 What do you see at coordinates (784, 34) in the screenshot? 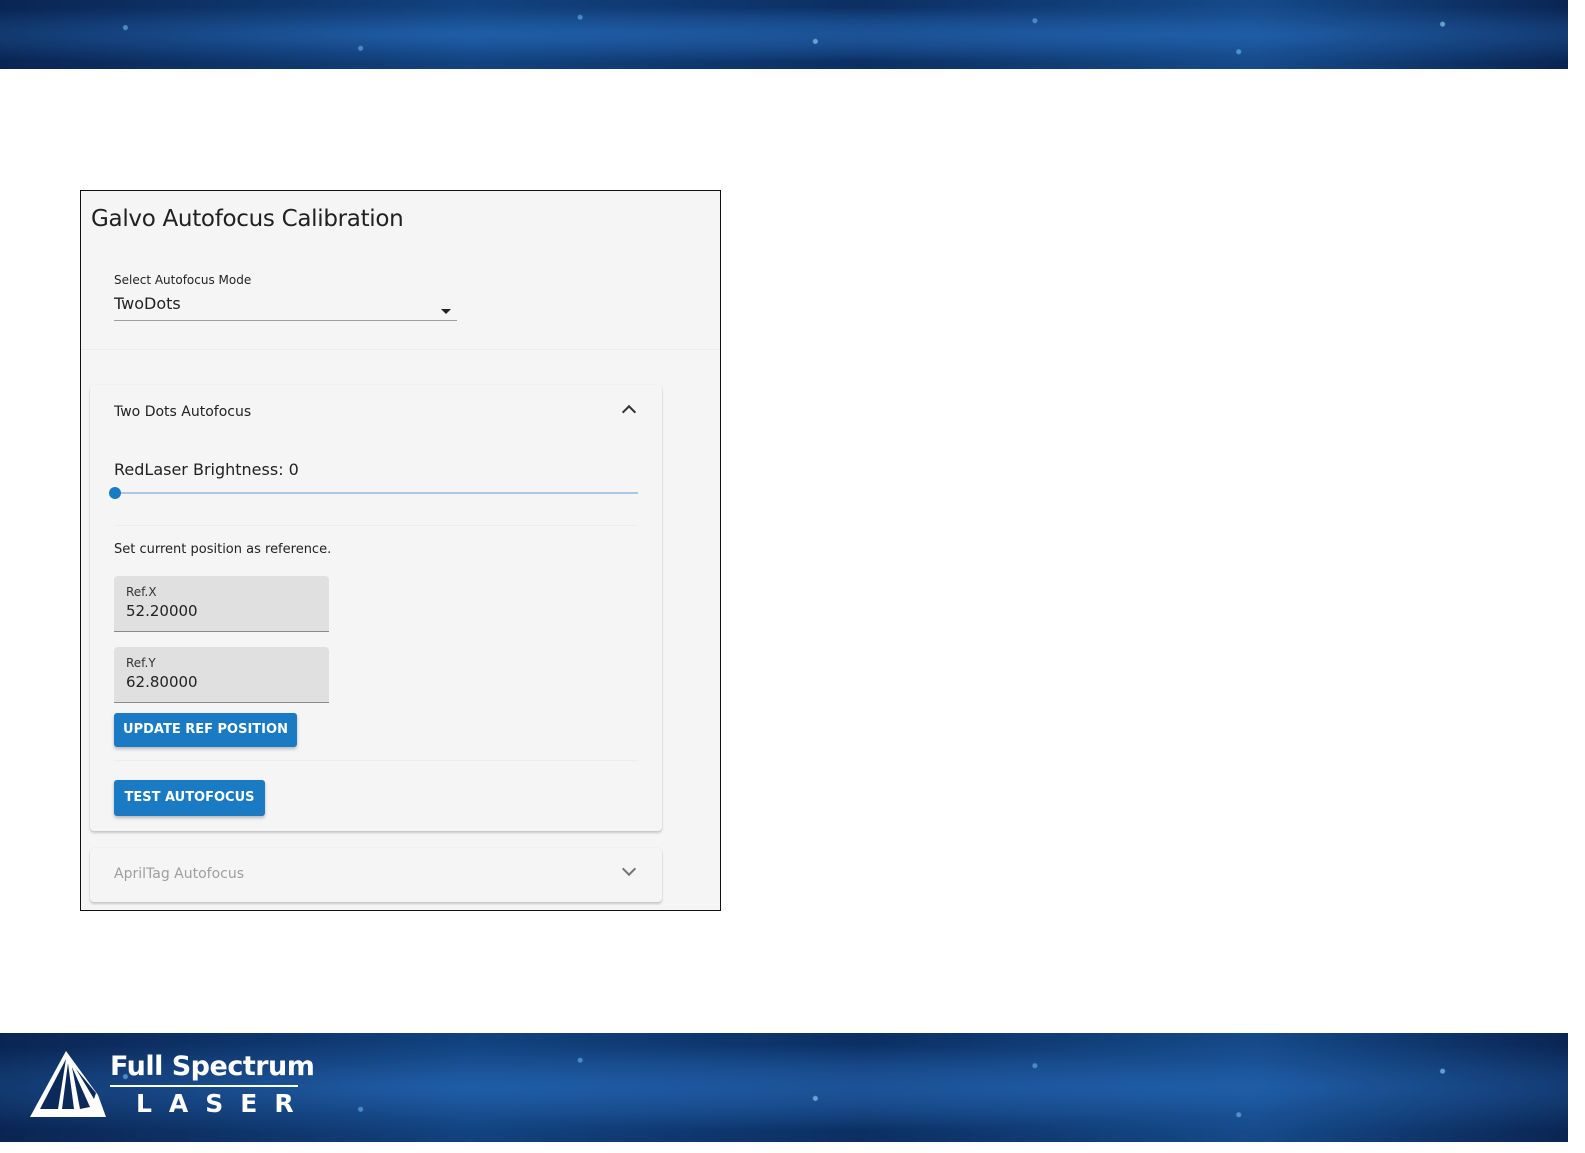
I see `top-banner` at bounding box center [784, 34].